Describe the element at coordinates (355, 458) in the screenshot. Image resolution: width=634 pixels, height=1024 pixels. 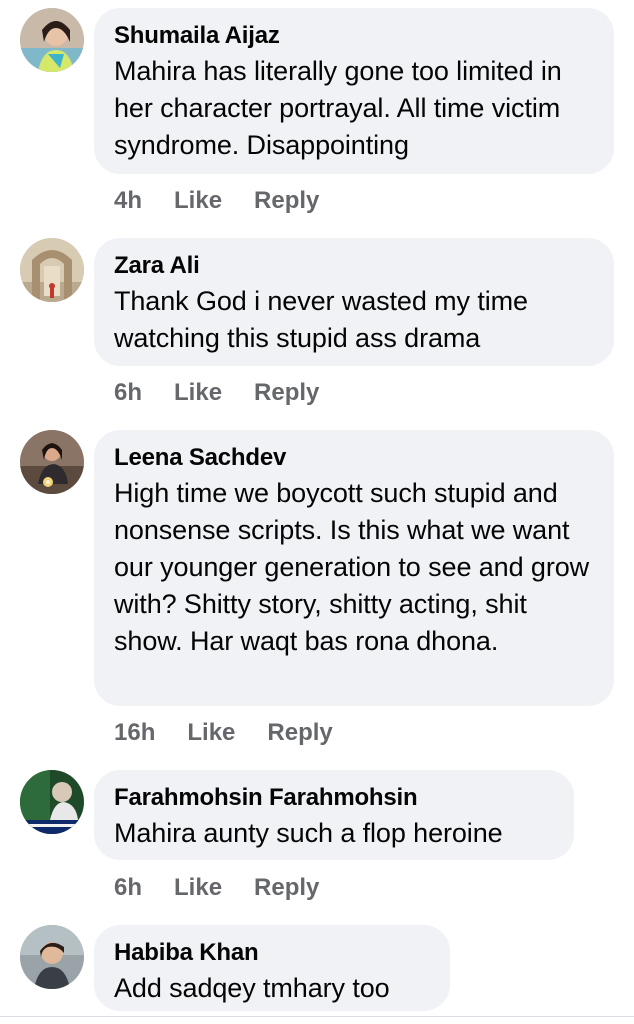
I see `comment-author: Leena Sachdev` at that location.